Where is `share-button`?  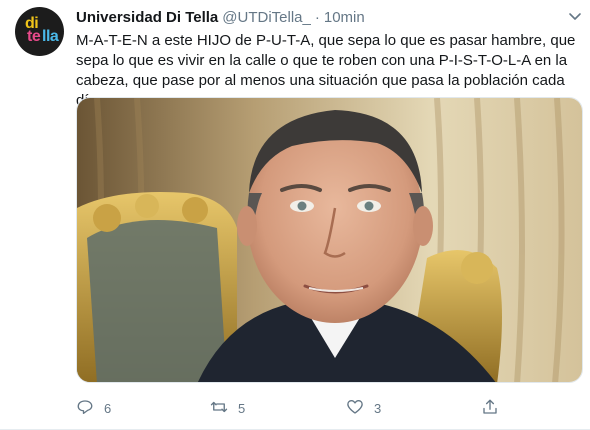
share-button is located at coordinates (495, 408).